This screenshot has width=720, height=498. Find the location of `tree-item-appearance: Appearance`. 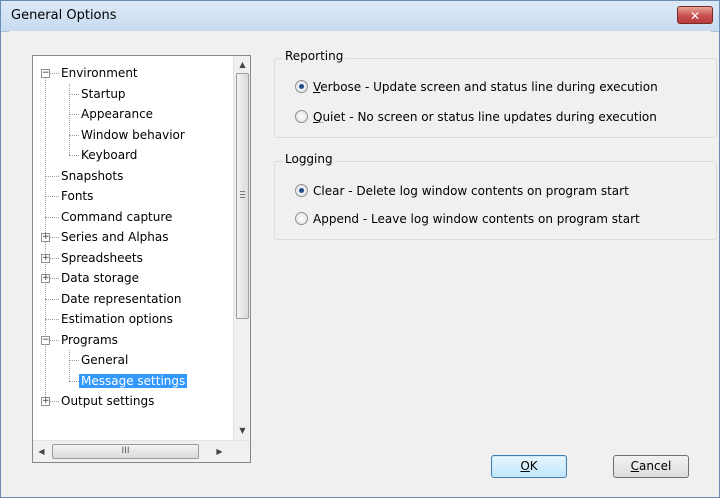

tree-item-appearance: Appearance is located at coordinates (117, 114).